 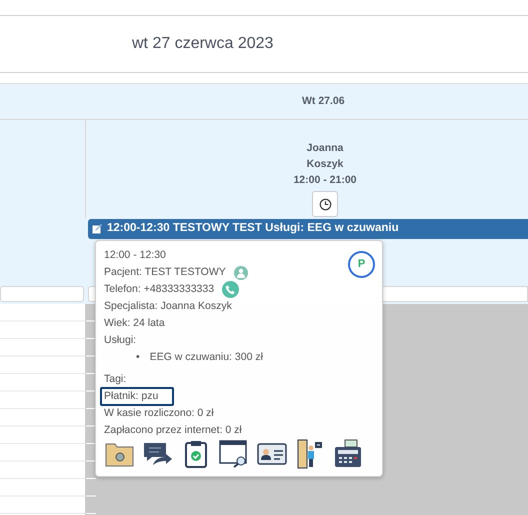 What do you see at coordinates (159, 413) in the screenshot?
I see `popover-text: W kasie rozliczono: 0 zł` at bounding box center [159, 413].